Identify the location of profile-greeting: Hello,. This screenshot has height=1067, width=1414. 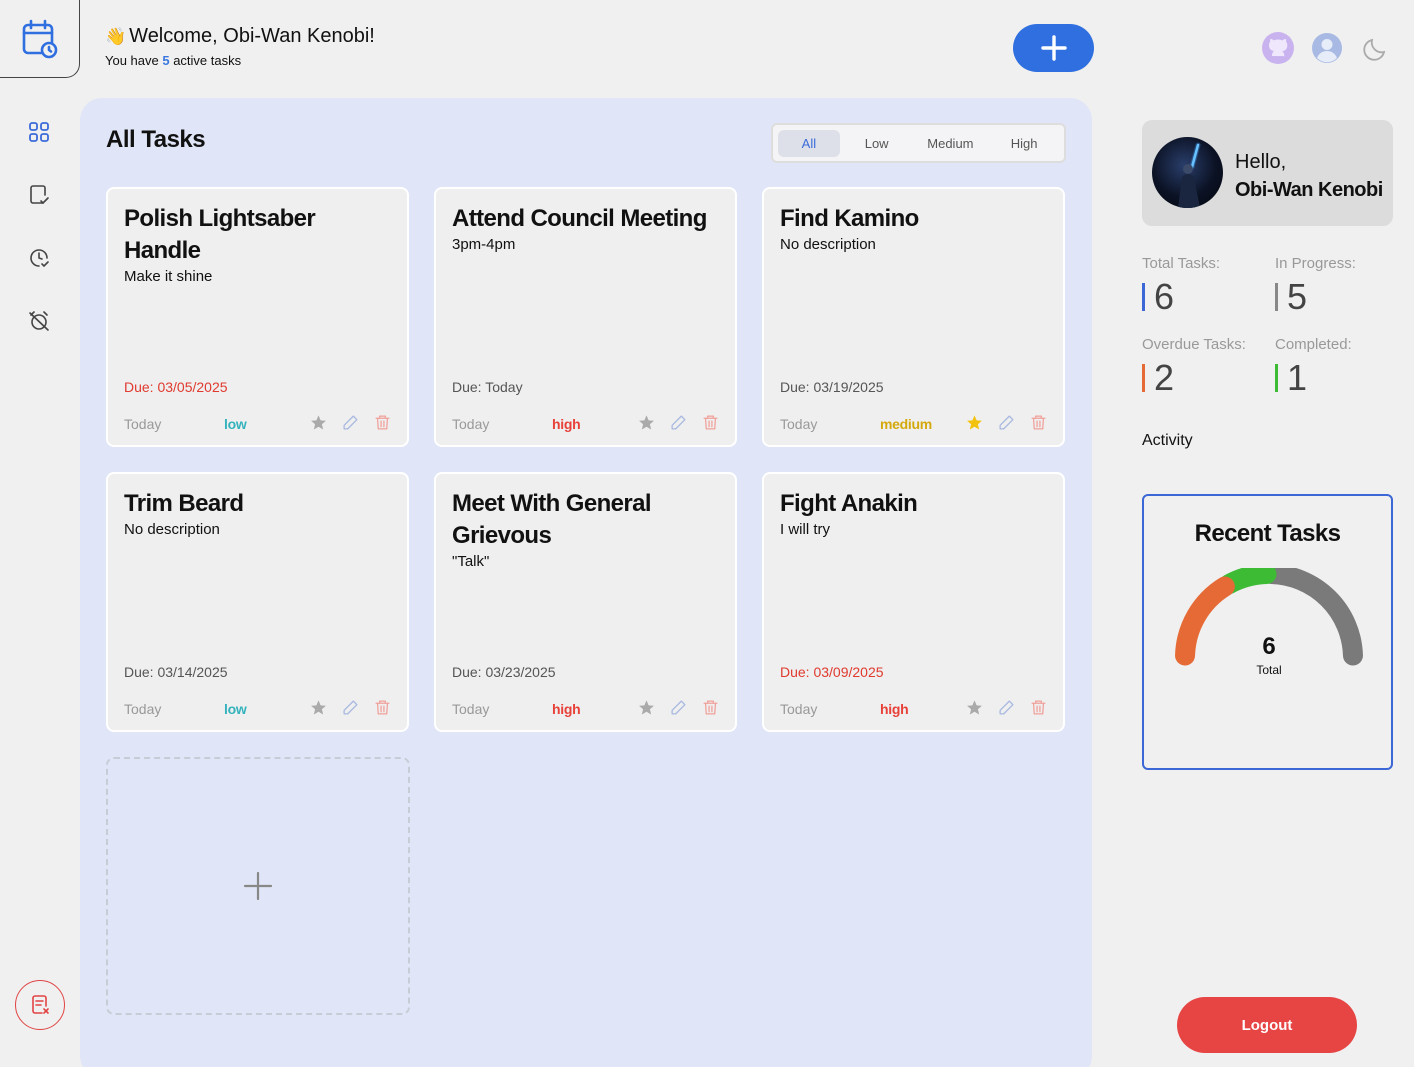
(1261, 162).